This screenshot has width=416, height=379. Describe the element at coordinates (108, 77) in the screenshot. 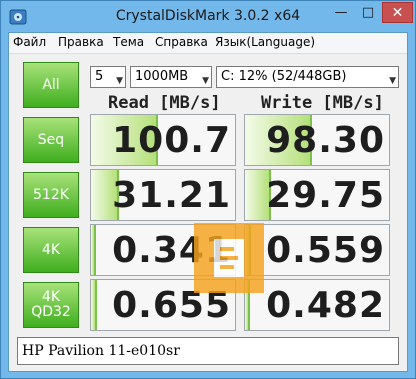

I see `runs-select: 5 ▼` at that location.